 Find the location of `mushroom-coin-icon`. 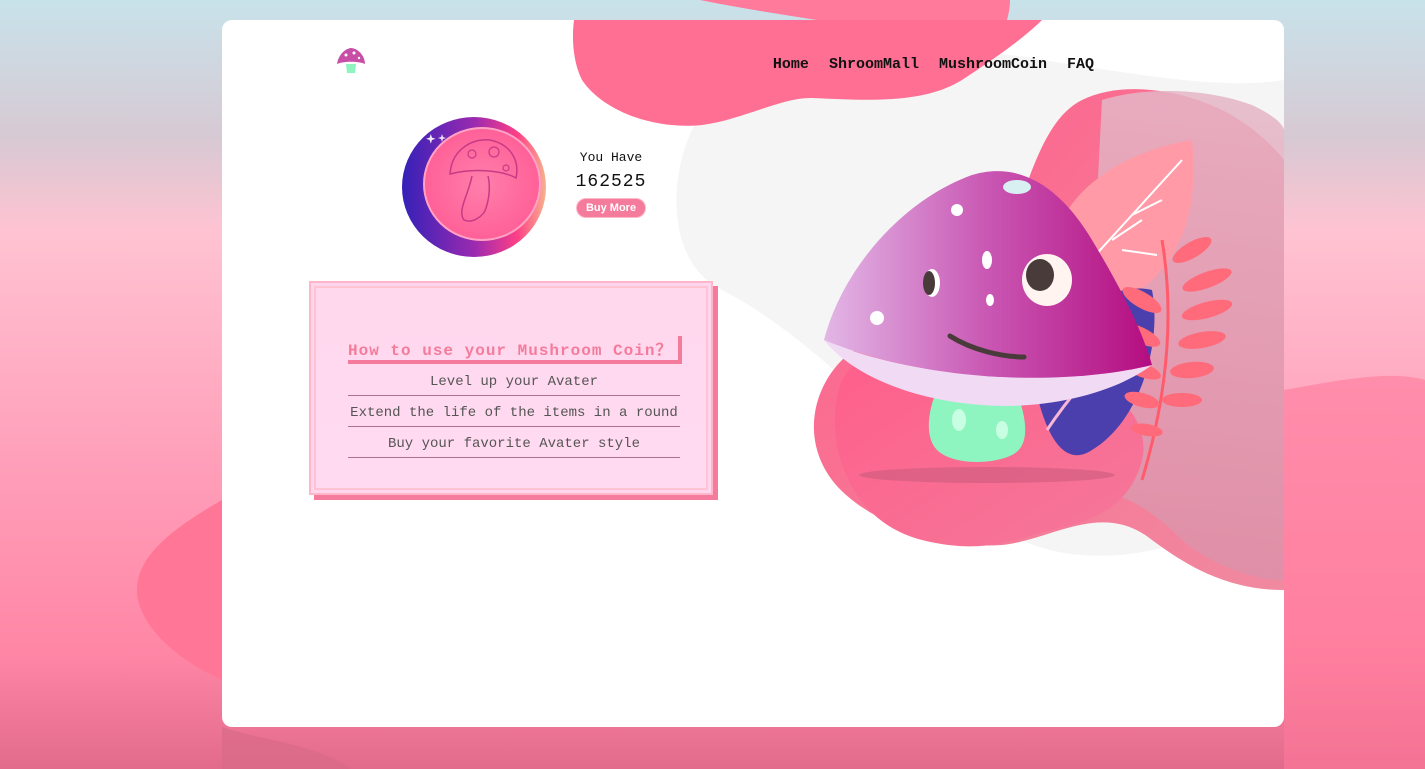

mushroom-coin-icon is located at coordinates (474, 187).